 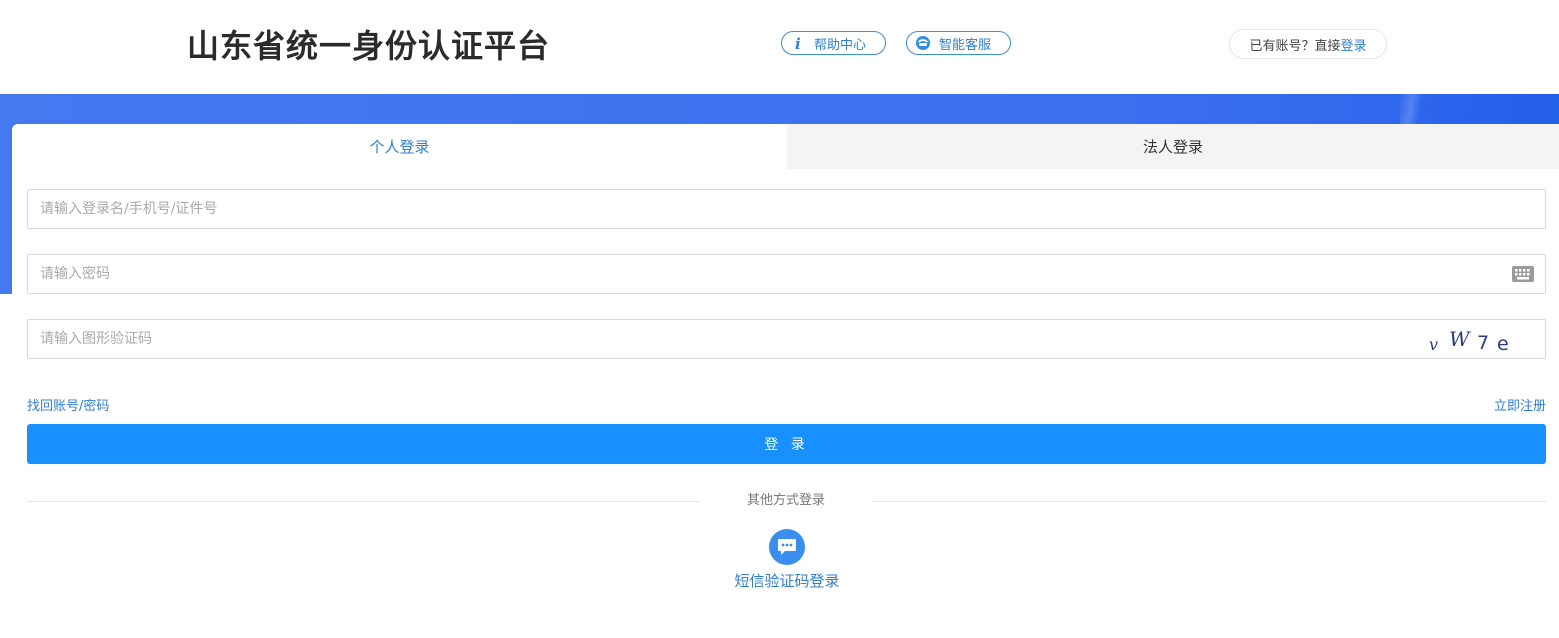 I want to click on info-icon: i, so click(x=798, y=43).